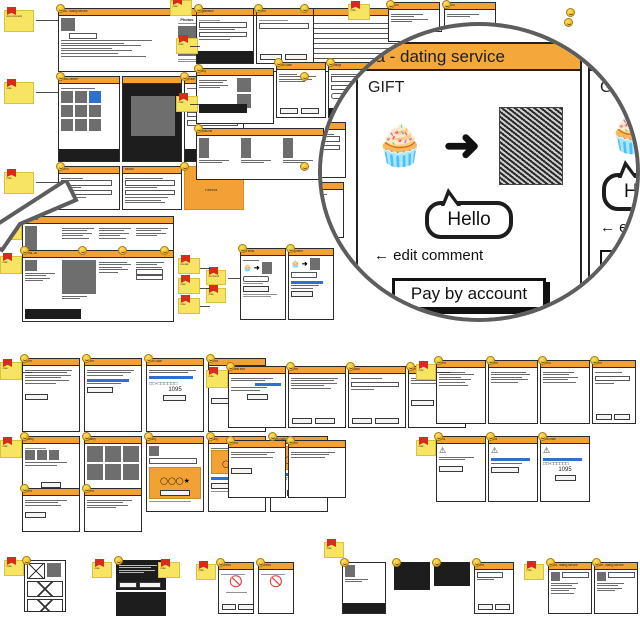  What do you see at coordinates (225, 36) in the screenshot?
I see `screen-thumbnail: registration` at bounding box center [225, 36].